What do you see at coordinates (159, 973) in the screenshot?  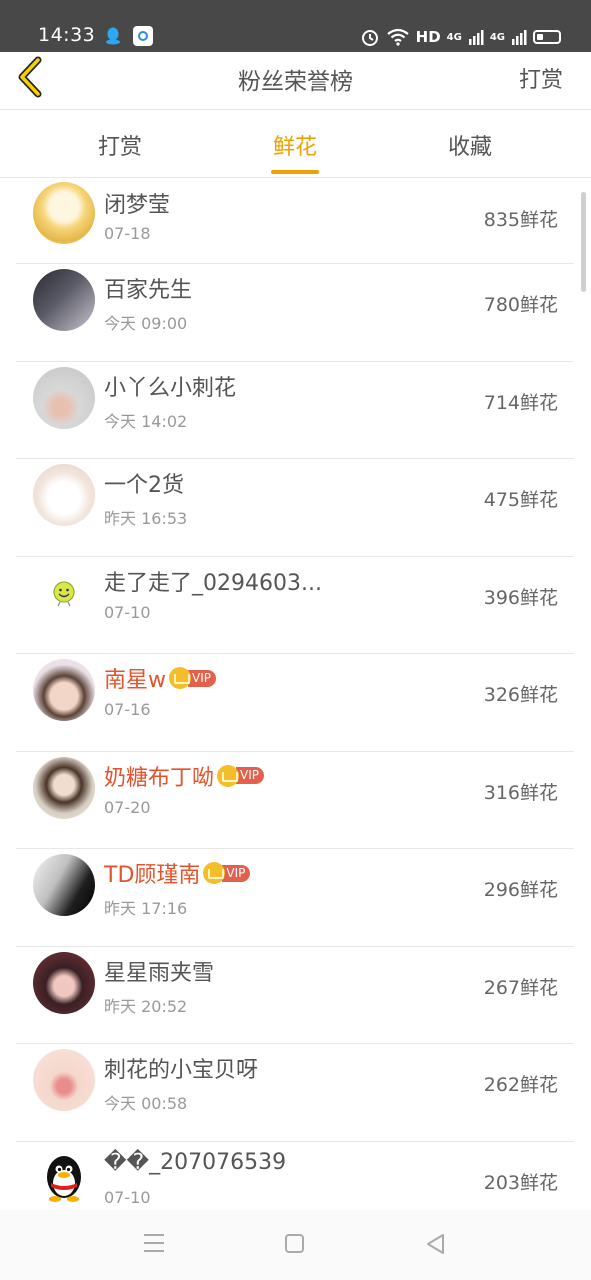 I see `fan-name: 星星雨夹雪` at bounding box center [159, 973].